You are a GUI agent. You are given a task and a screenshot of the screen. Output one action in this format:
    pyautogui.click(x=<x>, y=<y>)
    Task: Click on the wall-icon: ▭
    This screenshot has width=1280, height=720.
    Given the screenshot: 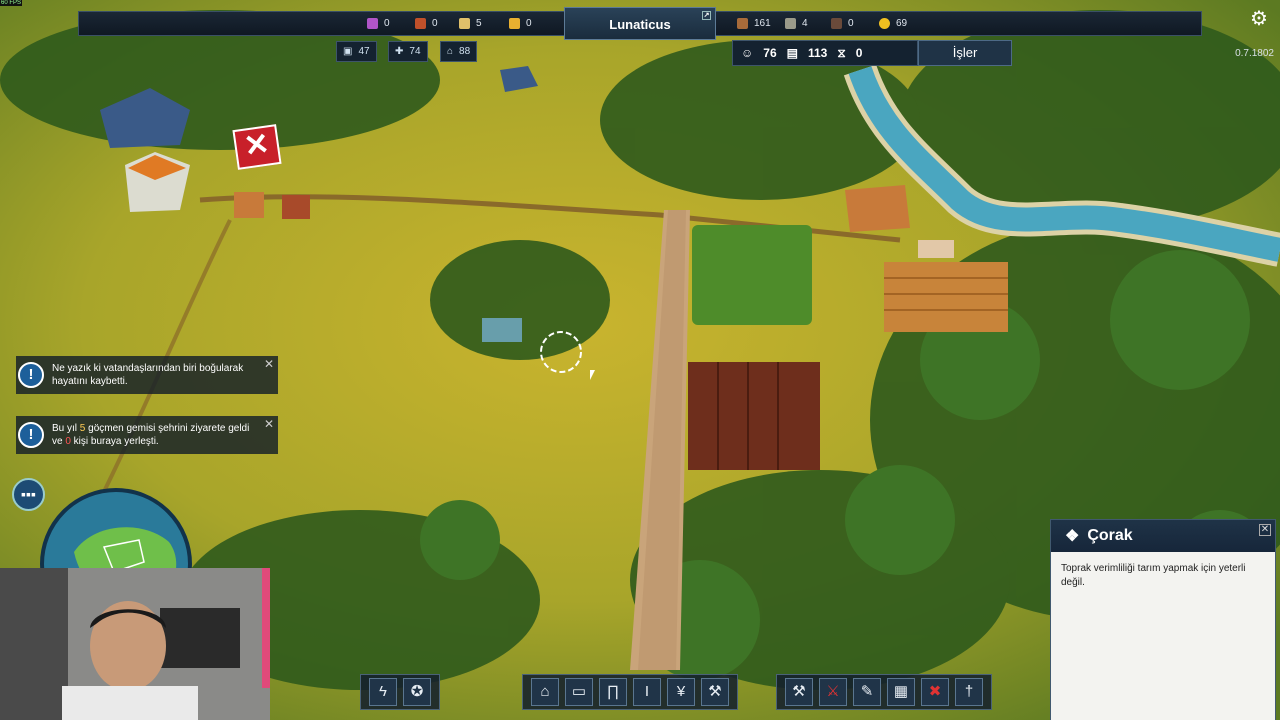 What is the action you would take?
    pyautogui.click(x=579, y=692)
    